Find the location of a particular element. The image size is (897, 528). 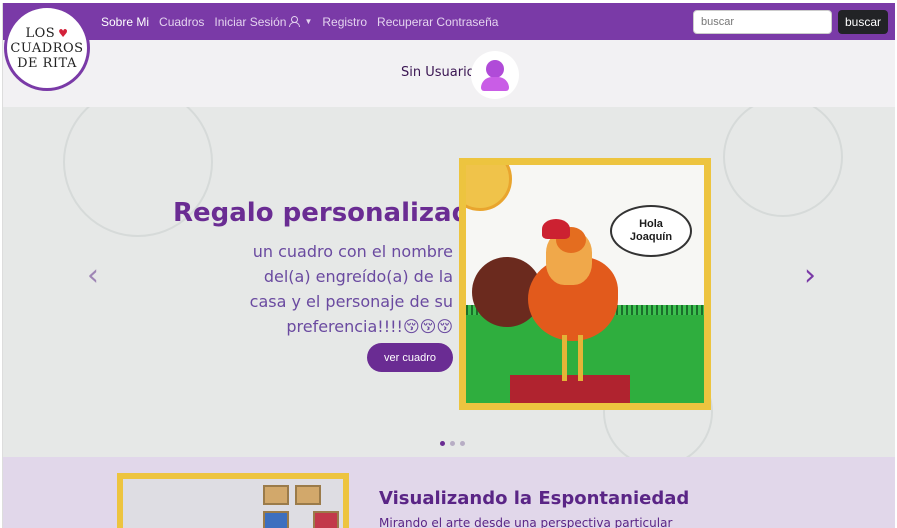

featured-image-frame is located at coordinates (233, 500).